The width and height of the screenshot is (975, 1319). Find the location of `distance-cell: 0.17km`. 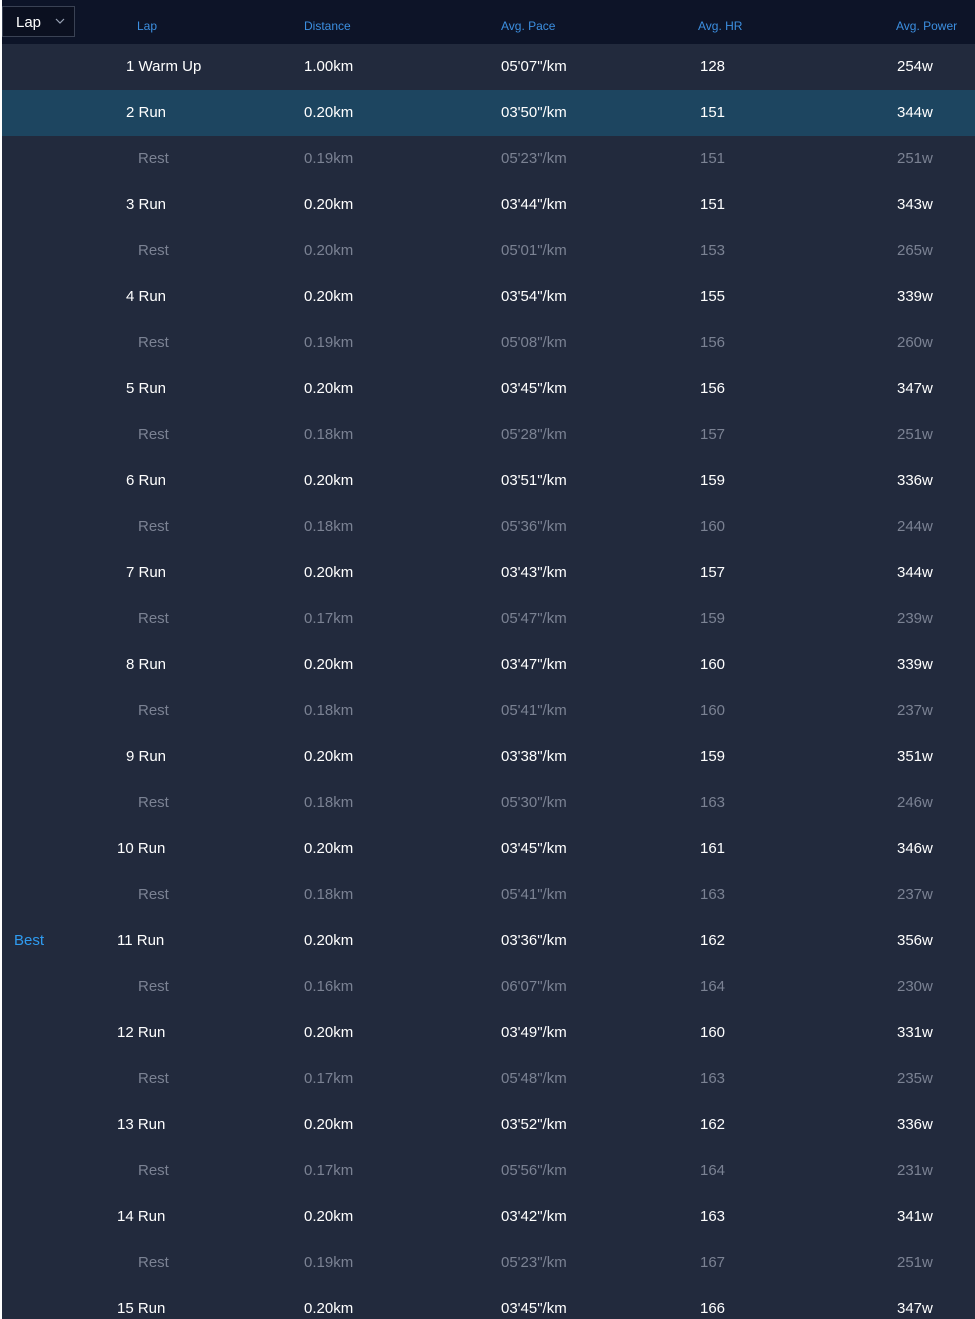

distance-cell: 0.17km is located at coordinates (329, 618).